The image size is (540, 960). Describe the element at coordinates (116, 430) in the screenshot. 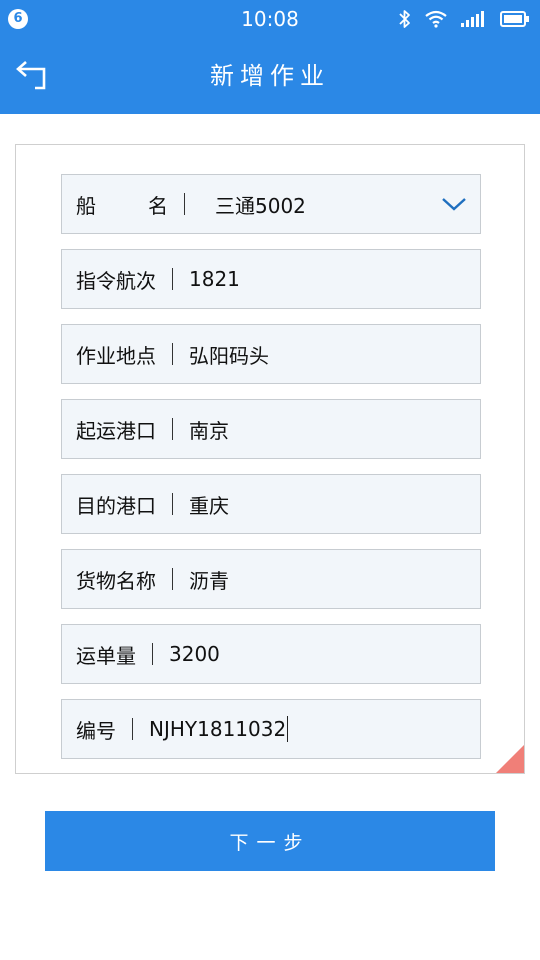

I see `origin-port-label: 起运港口` at that location.